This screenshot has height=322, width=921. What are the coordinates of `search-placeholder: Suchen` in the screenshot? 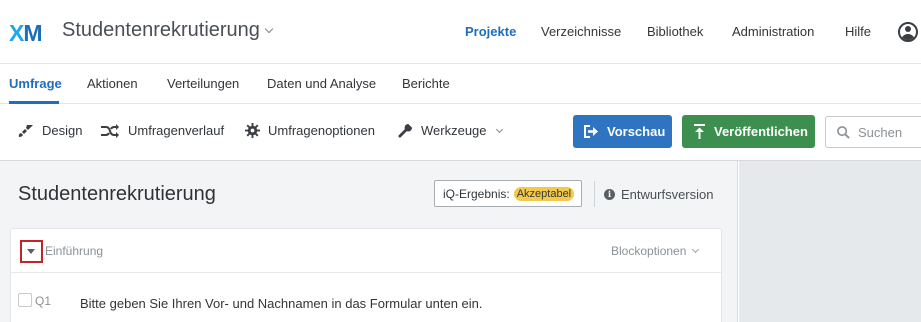 It's located at (880, 132).